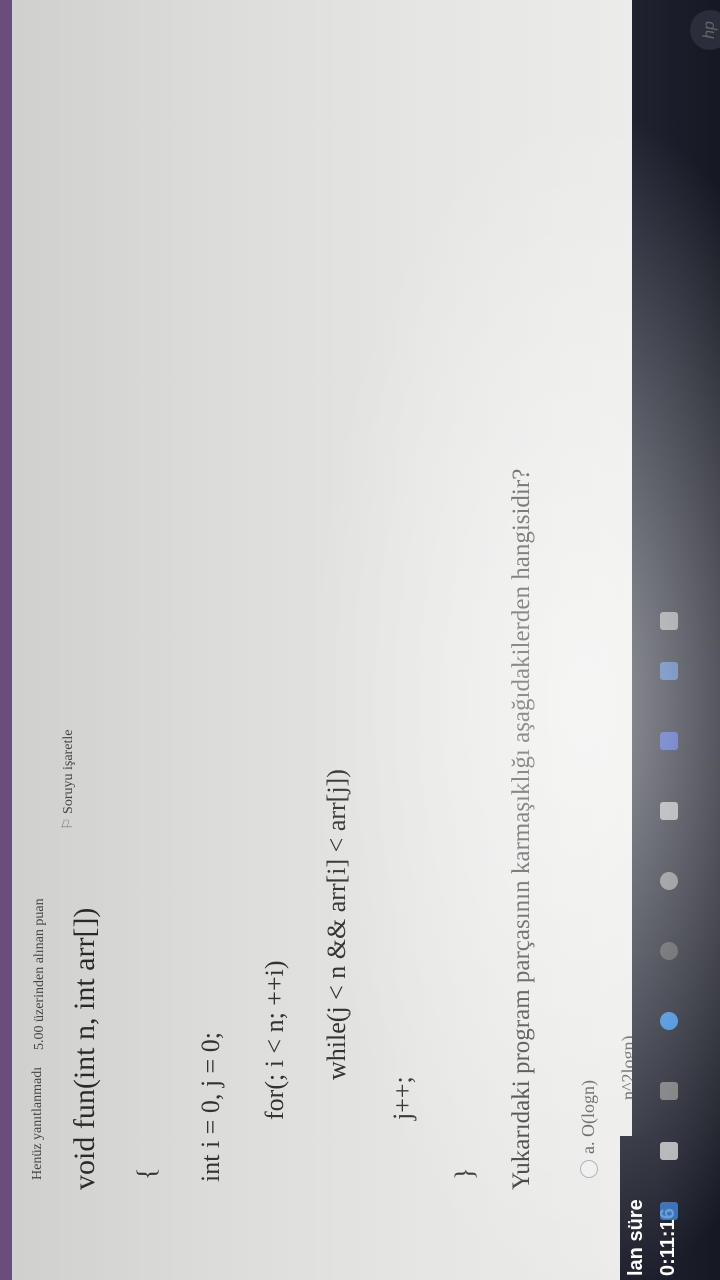 This screenshot has height=1280, width=720. I want to click on file-explorer-icon, so click(669, 1151).